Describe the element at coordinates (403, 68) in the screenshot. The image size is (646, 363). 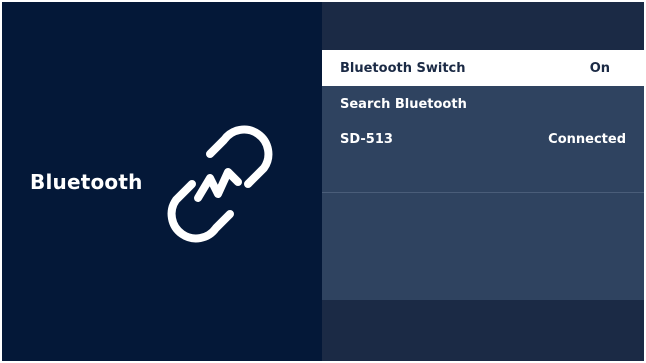
I see `bluetooth-switch-label: Bluetooth Switch` at that location.